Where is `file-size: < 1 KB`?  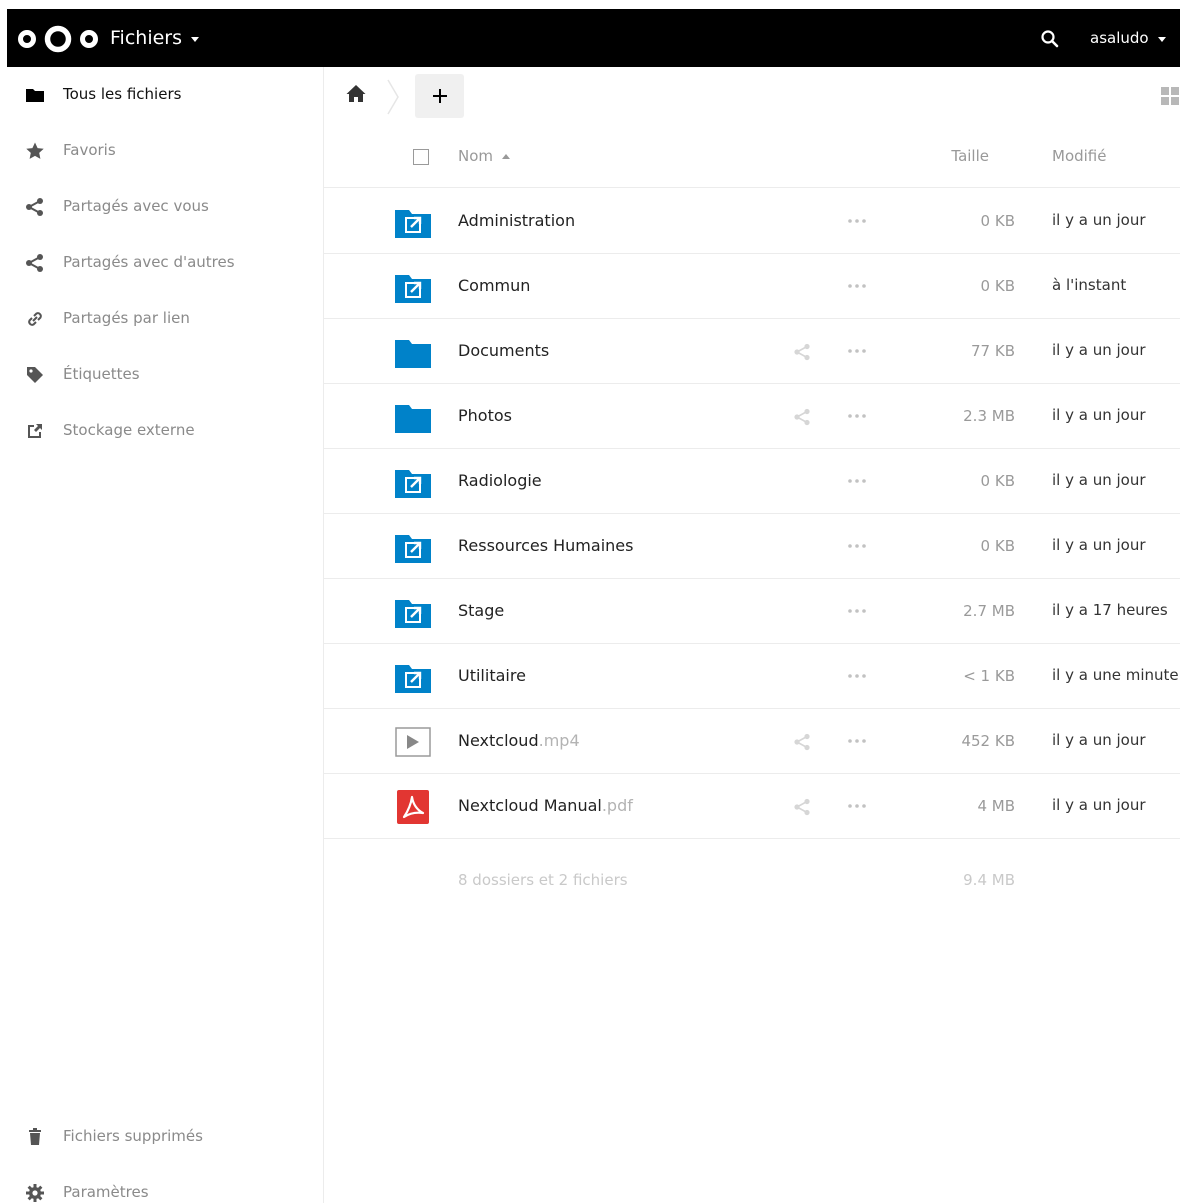
file-size: < 1 KB is located at coordinates (989, 676).